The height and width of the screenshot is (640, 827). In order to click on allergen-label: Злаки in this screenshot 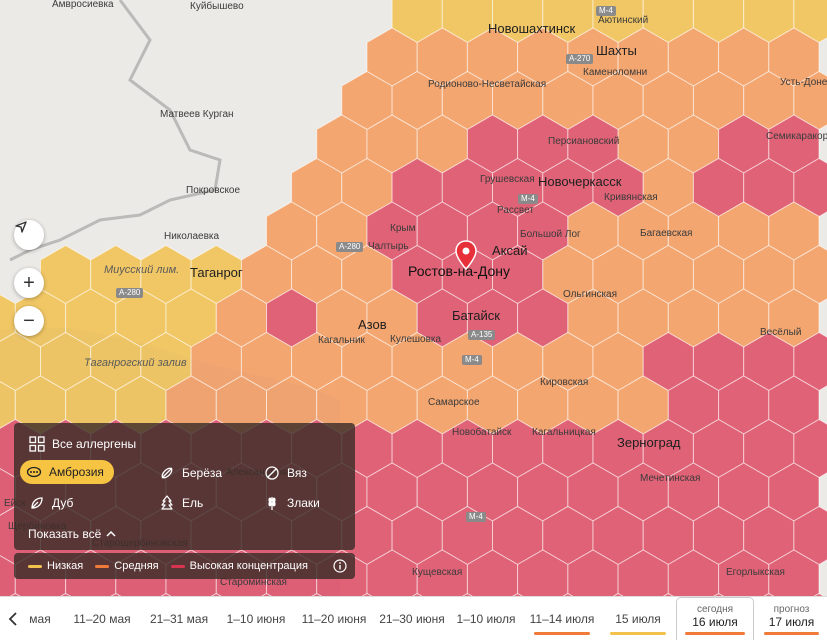, I will do `click(303, 503)`.